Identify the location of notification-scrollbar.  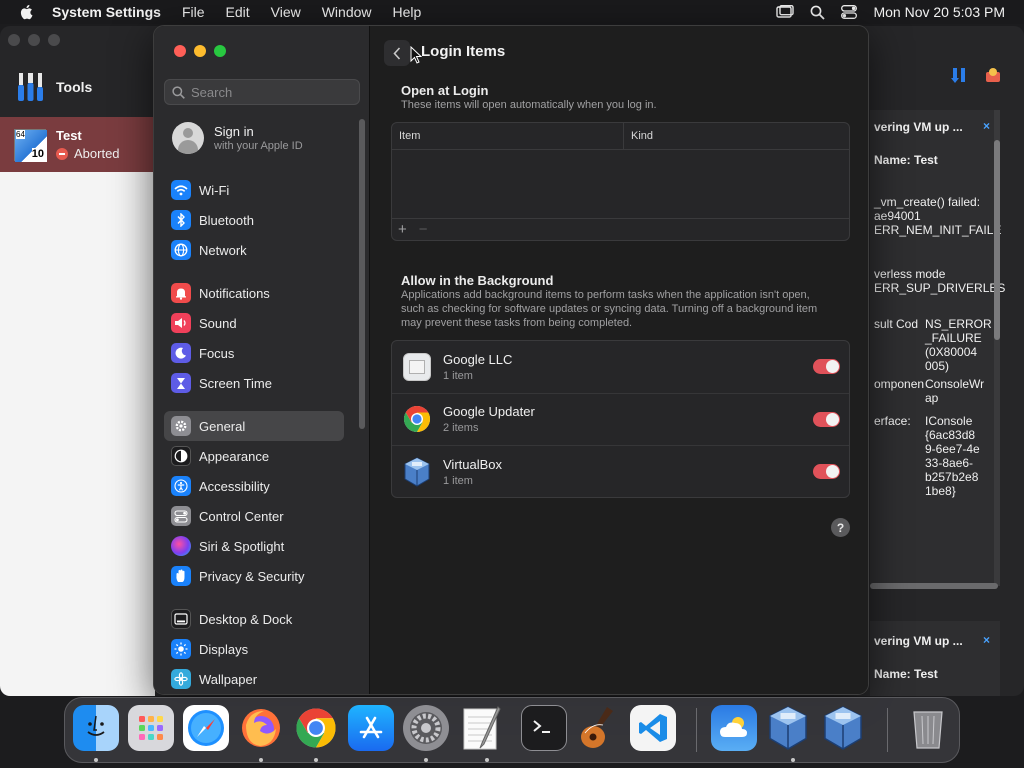
(997, 348).